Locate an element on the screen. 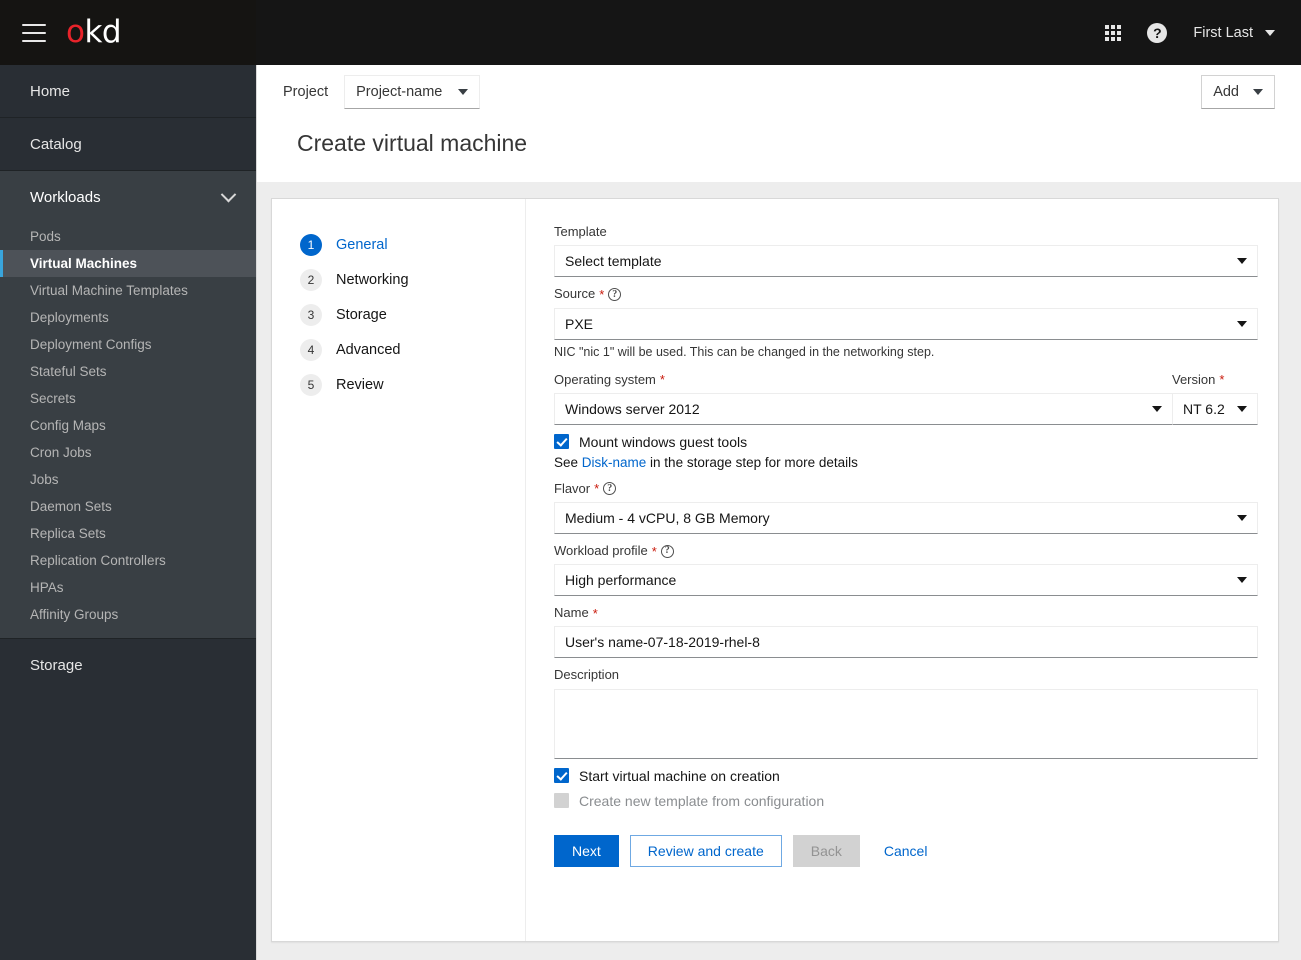 The image size is (1301, 960). sidebar-item-label: HPAs is located at coordinates (47, 587).